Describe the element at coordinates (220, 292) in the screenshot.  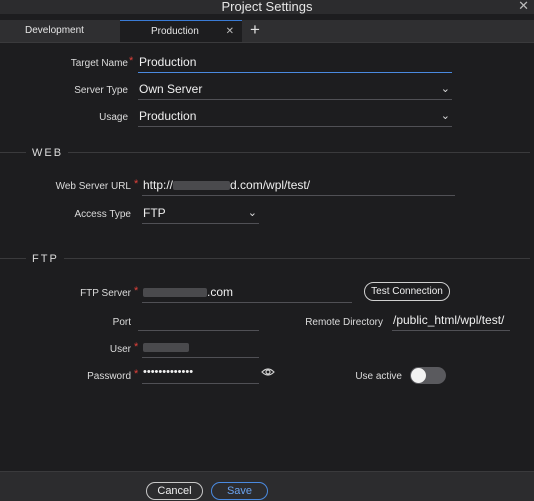
I see `ftp-server-suffix: .com` at that location.